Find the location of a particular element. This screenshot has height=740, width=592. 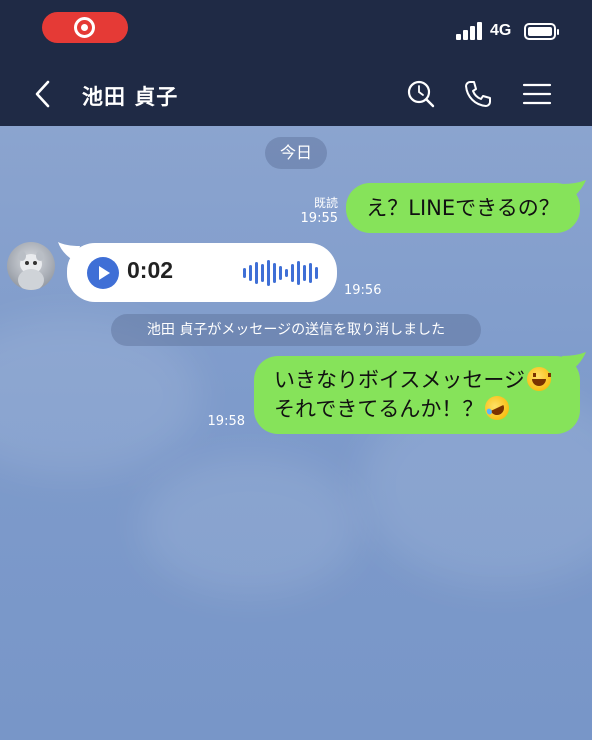

network-type-label: 4G is located at coordinates (501, 30).